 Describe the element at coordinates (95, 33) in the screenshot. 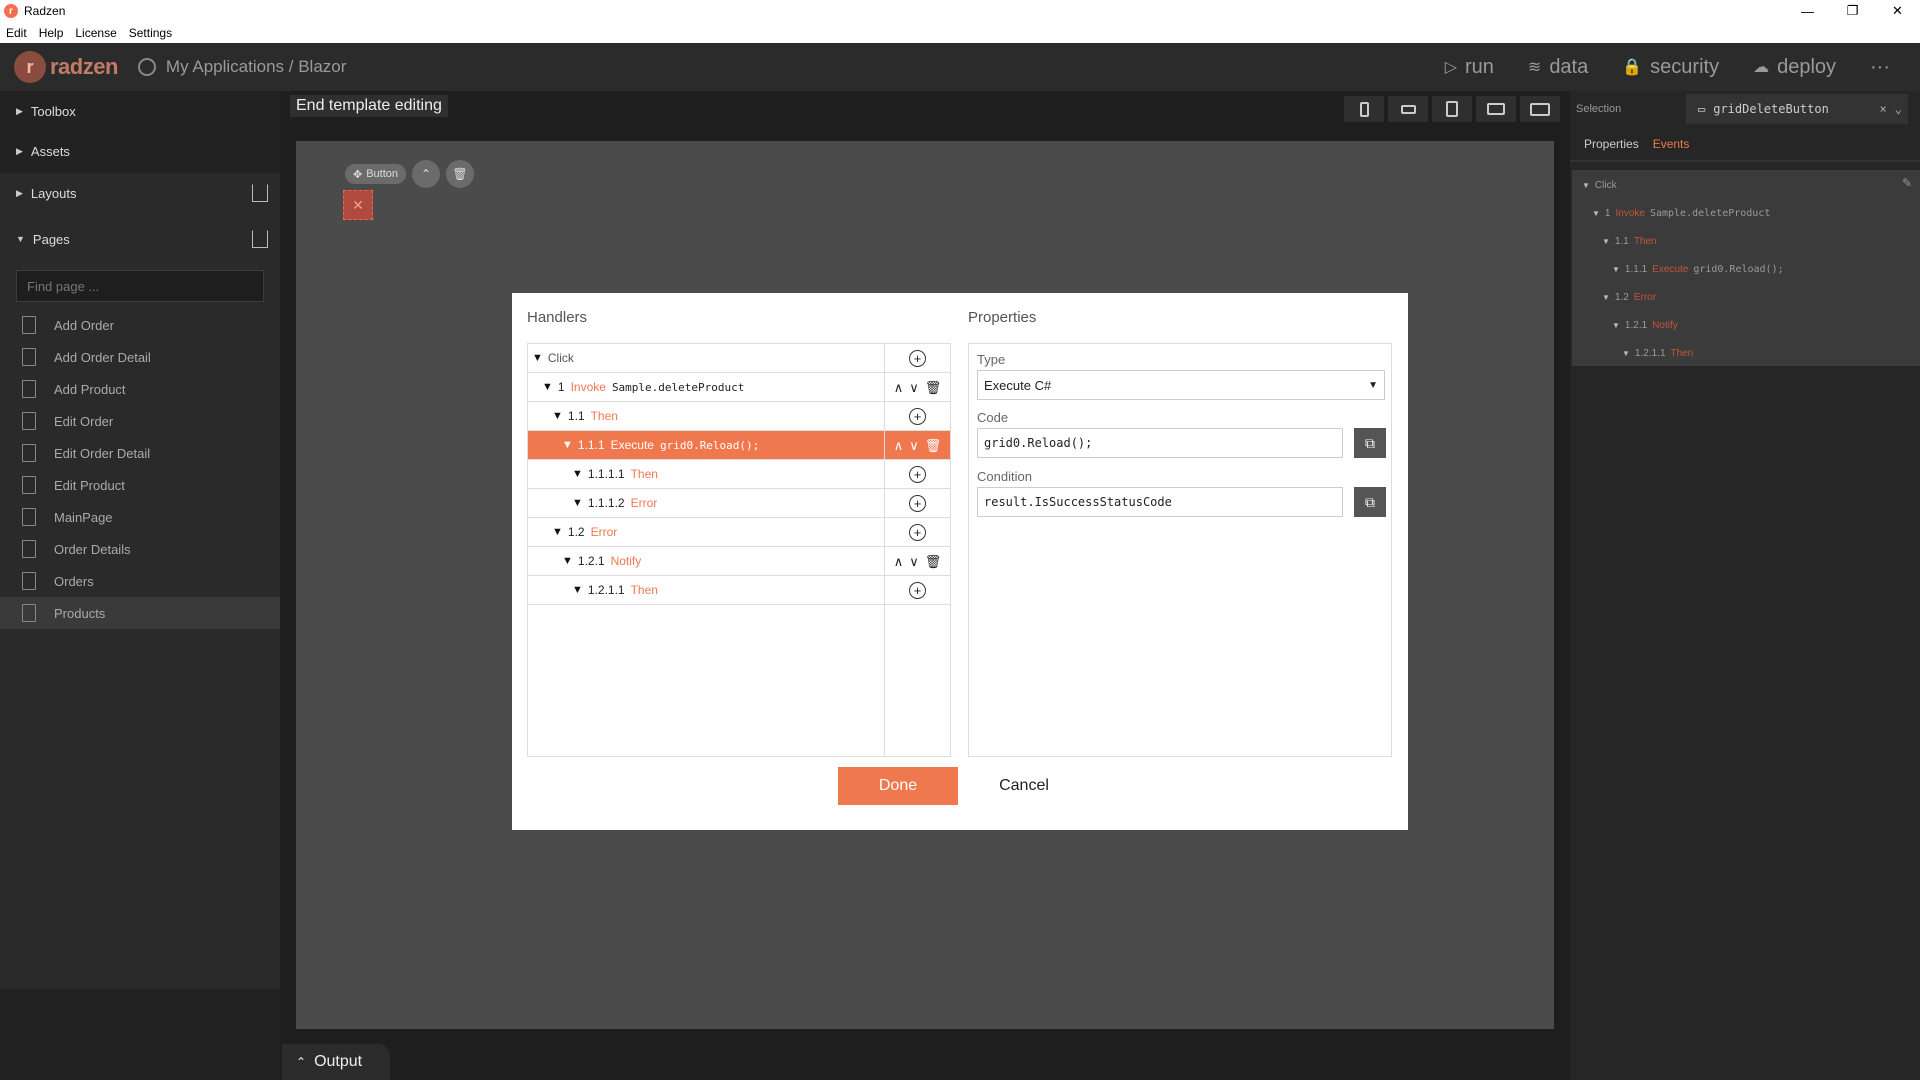

I see `menu-license: License` at that location.